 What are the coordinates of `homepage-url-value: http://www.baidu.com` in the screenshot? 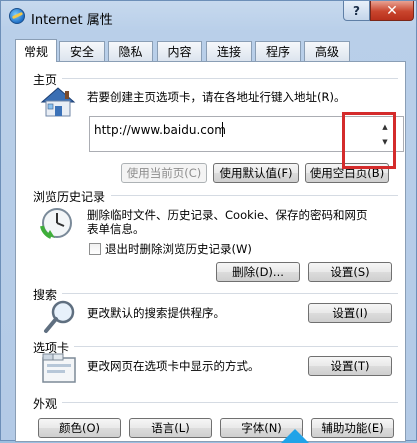 It's located at (160, 130).